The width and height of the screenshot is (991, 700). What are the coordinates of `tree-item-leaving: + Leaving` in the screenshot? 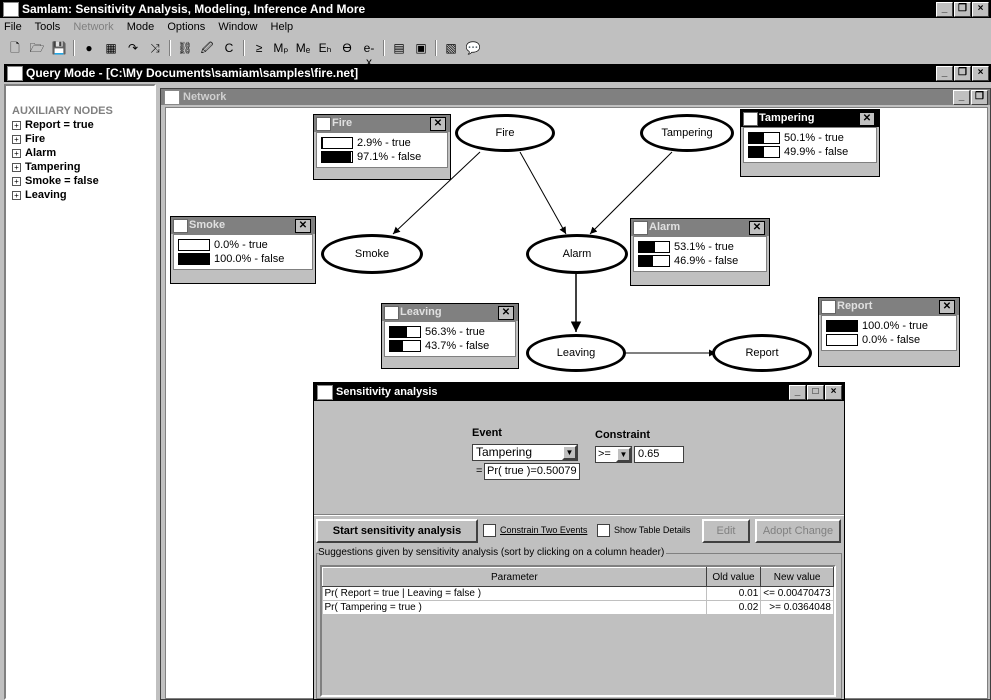 It's located at (83, 195).